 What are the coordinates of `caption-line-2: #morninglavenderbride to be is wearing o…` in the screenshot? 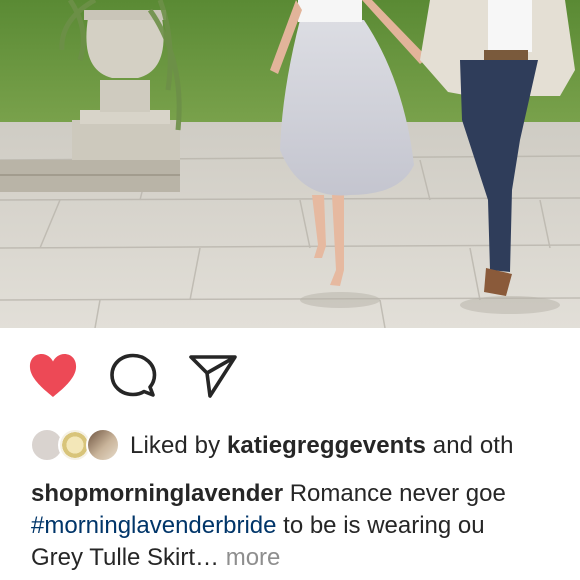 It's located at (305, 526).